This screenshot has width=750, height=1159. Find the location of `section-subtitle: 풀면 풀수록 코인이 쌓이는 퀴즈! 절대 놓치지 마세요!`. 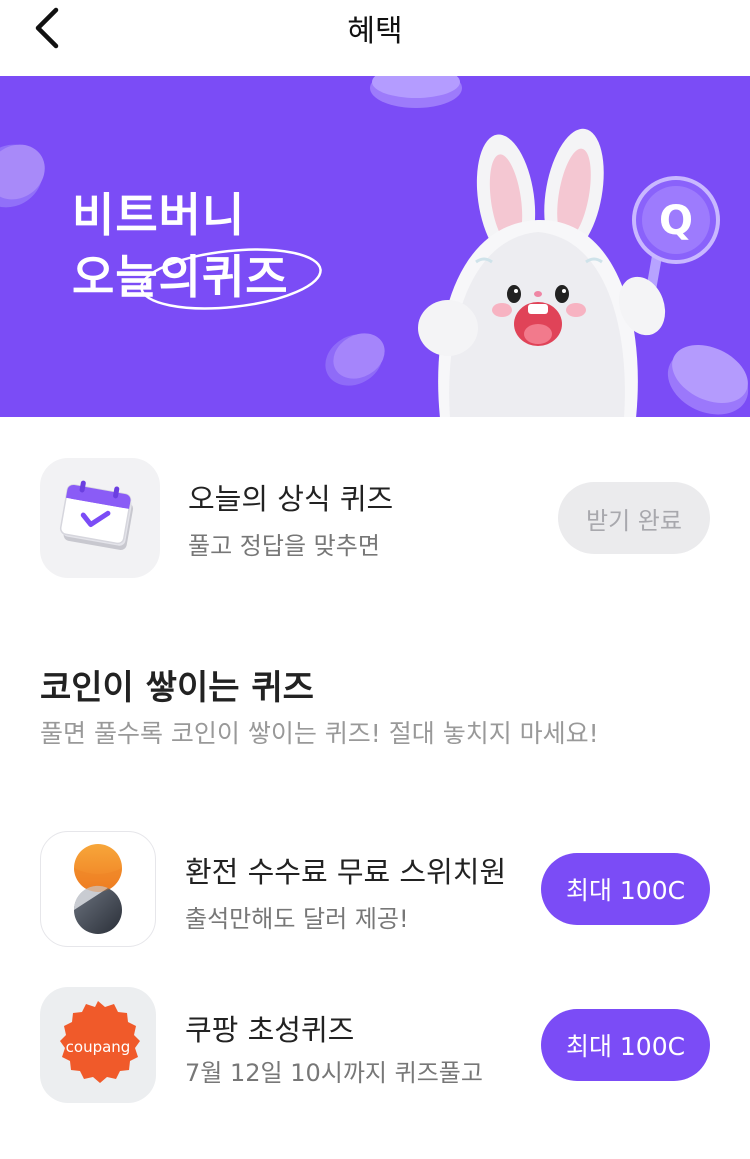

section-subtitle: 풀면 풀수록 코인이 쌓이는 퀴즈! 절대 놓치지 마세요! is located at coordinates (319, 733).